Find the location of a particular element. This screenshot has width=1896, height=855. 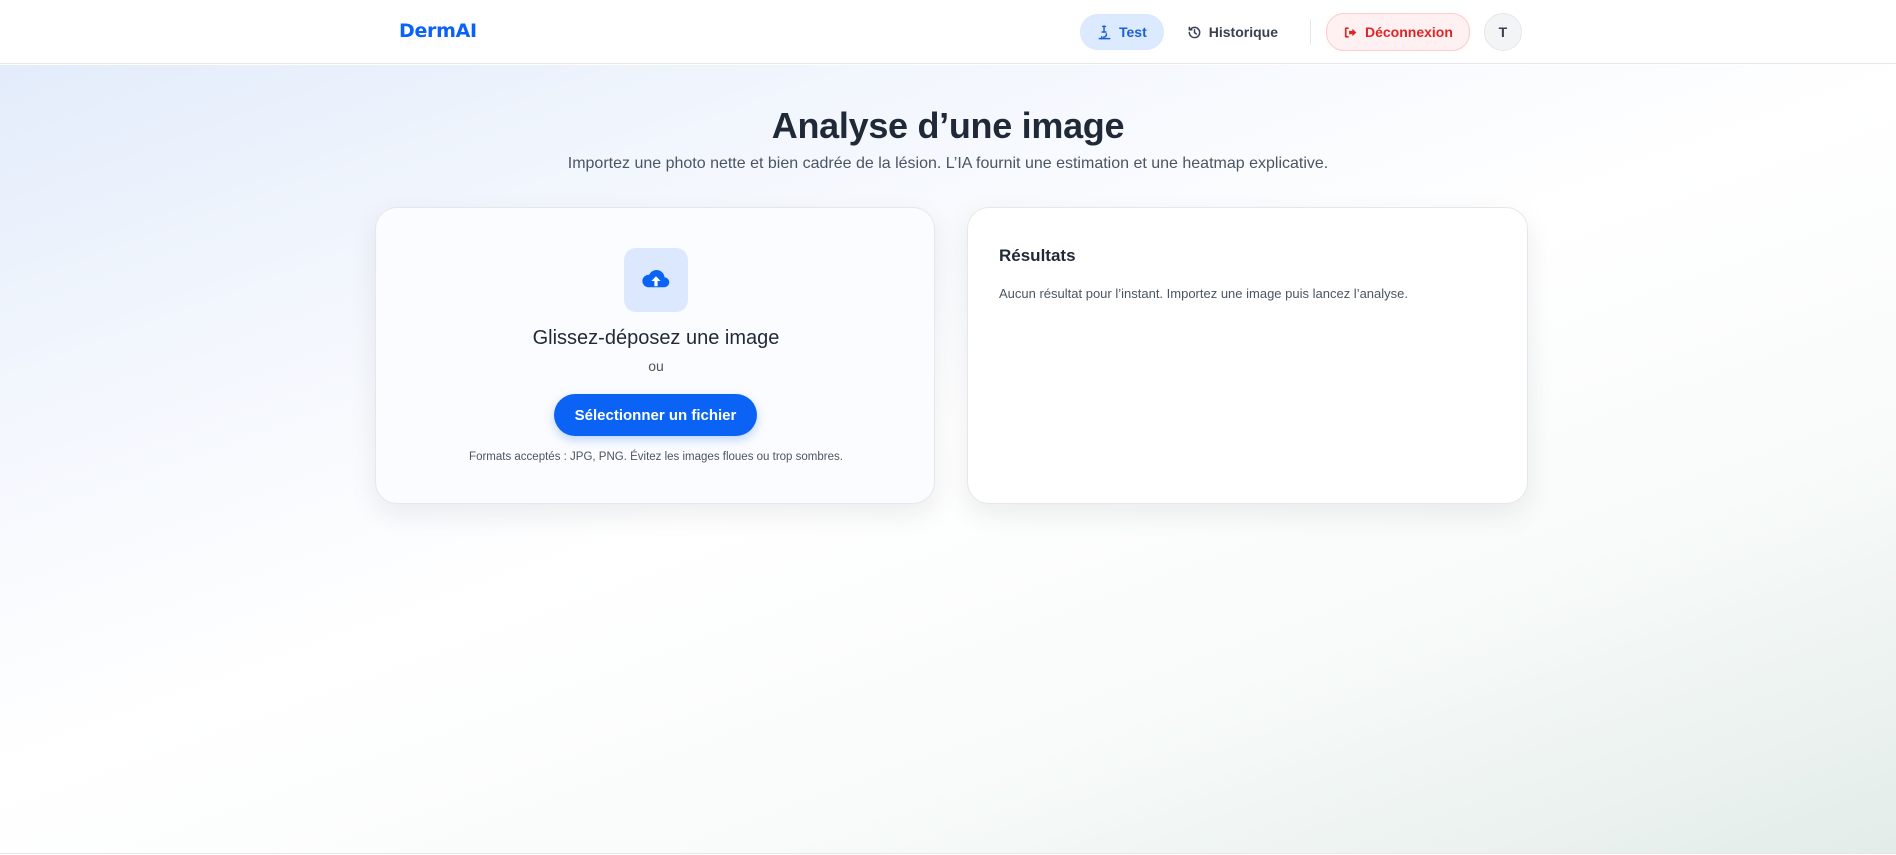

logout-button: Déconnexion is located at coordinates (1397, 32).